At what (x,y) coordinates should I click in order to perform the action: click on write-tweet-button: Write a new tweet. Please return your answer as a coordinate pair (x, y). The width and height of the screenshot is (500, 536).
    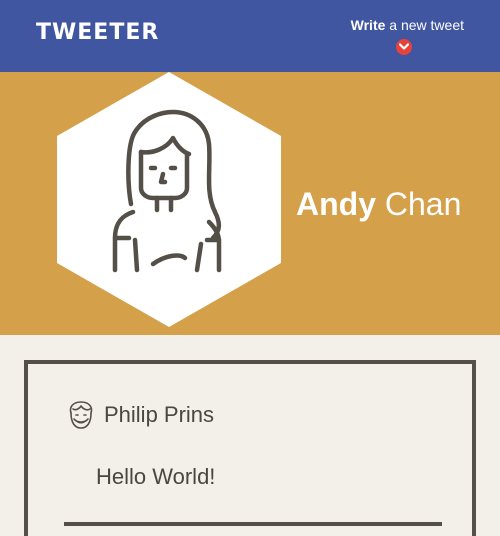
    Looking at the image, I should click on (407, 25).